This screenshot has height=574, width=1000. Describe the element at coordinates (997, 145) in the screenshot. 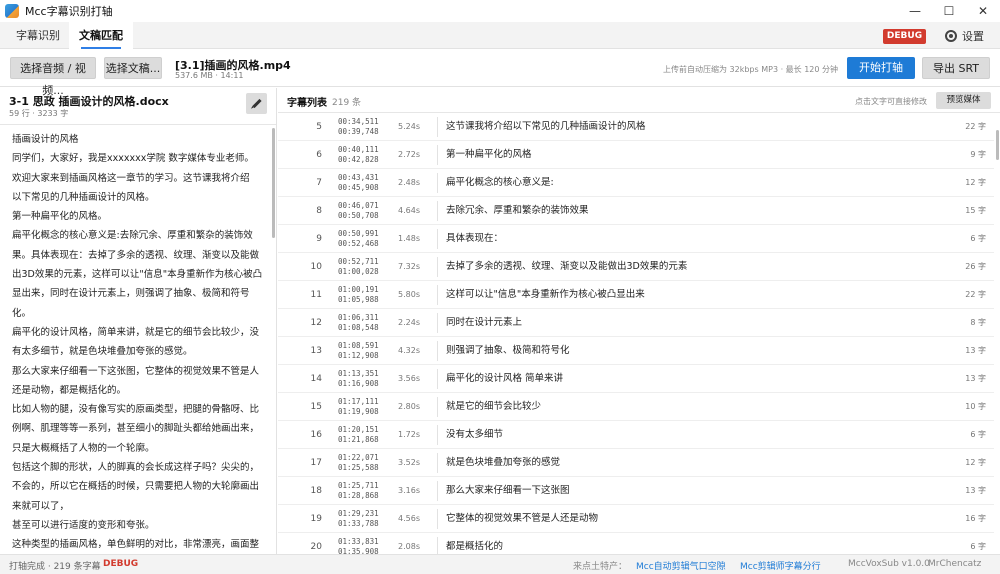

I see `subtitle-scrollbar` at that location.